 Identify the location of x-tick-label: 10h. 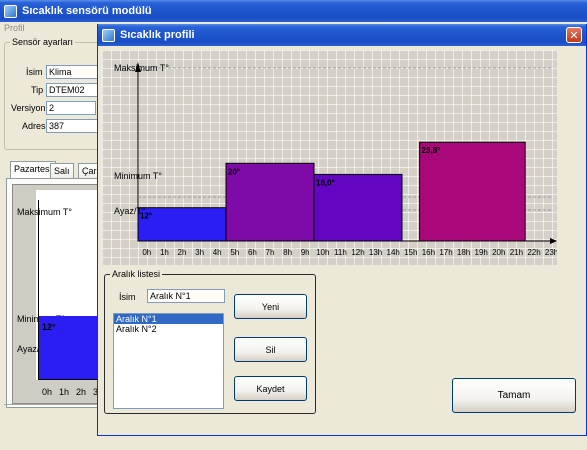
(322, 252).